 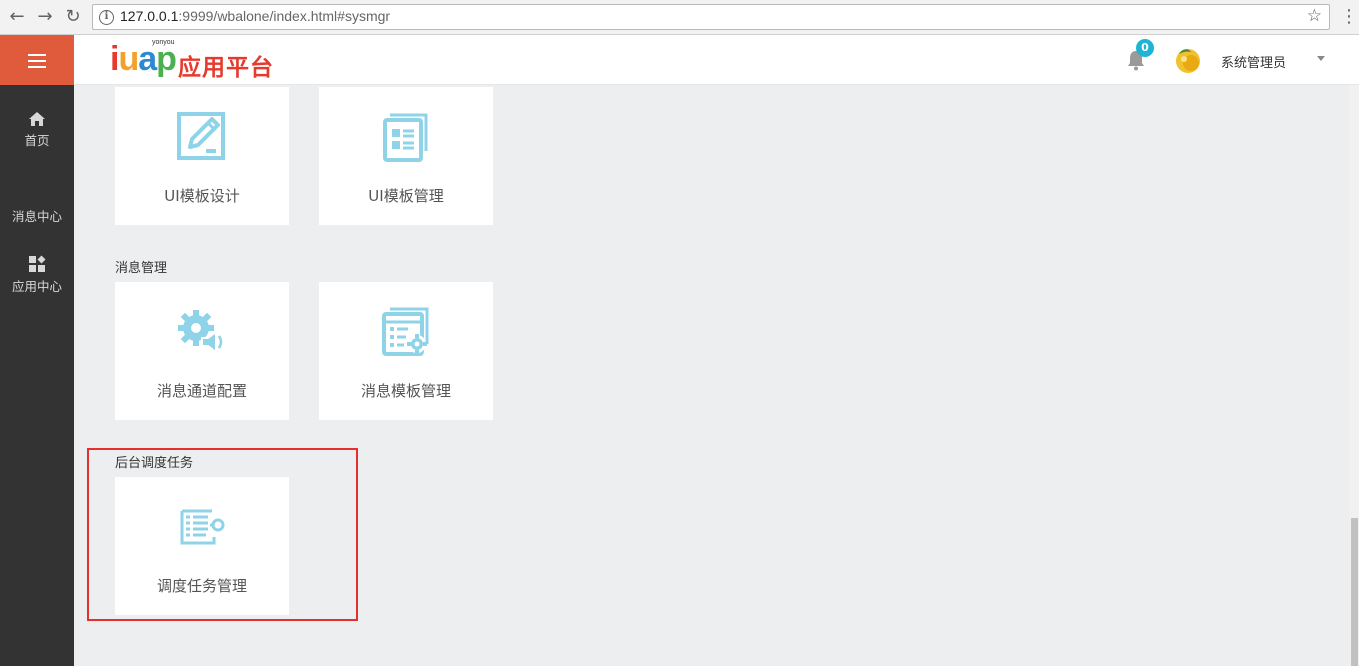 What do you see at coordinates (37, 140) in the screenshot?
I see `sidebar-item-label: 首页` at bounding box center [37, 140].